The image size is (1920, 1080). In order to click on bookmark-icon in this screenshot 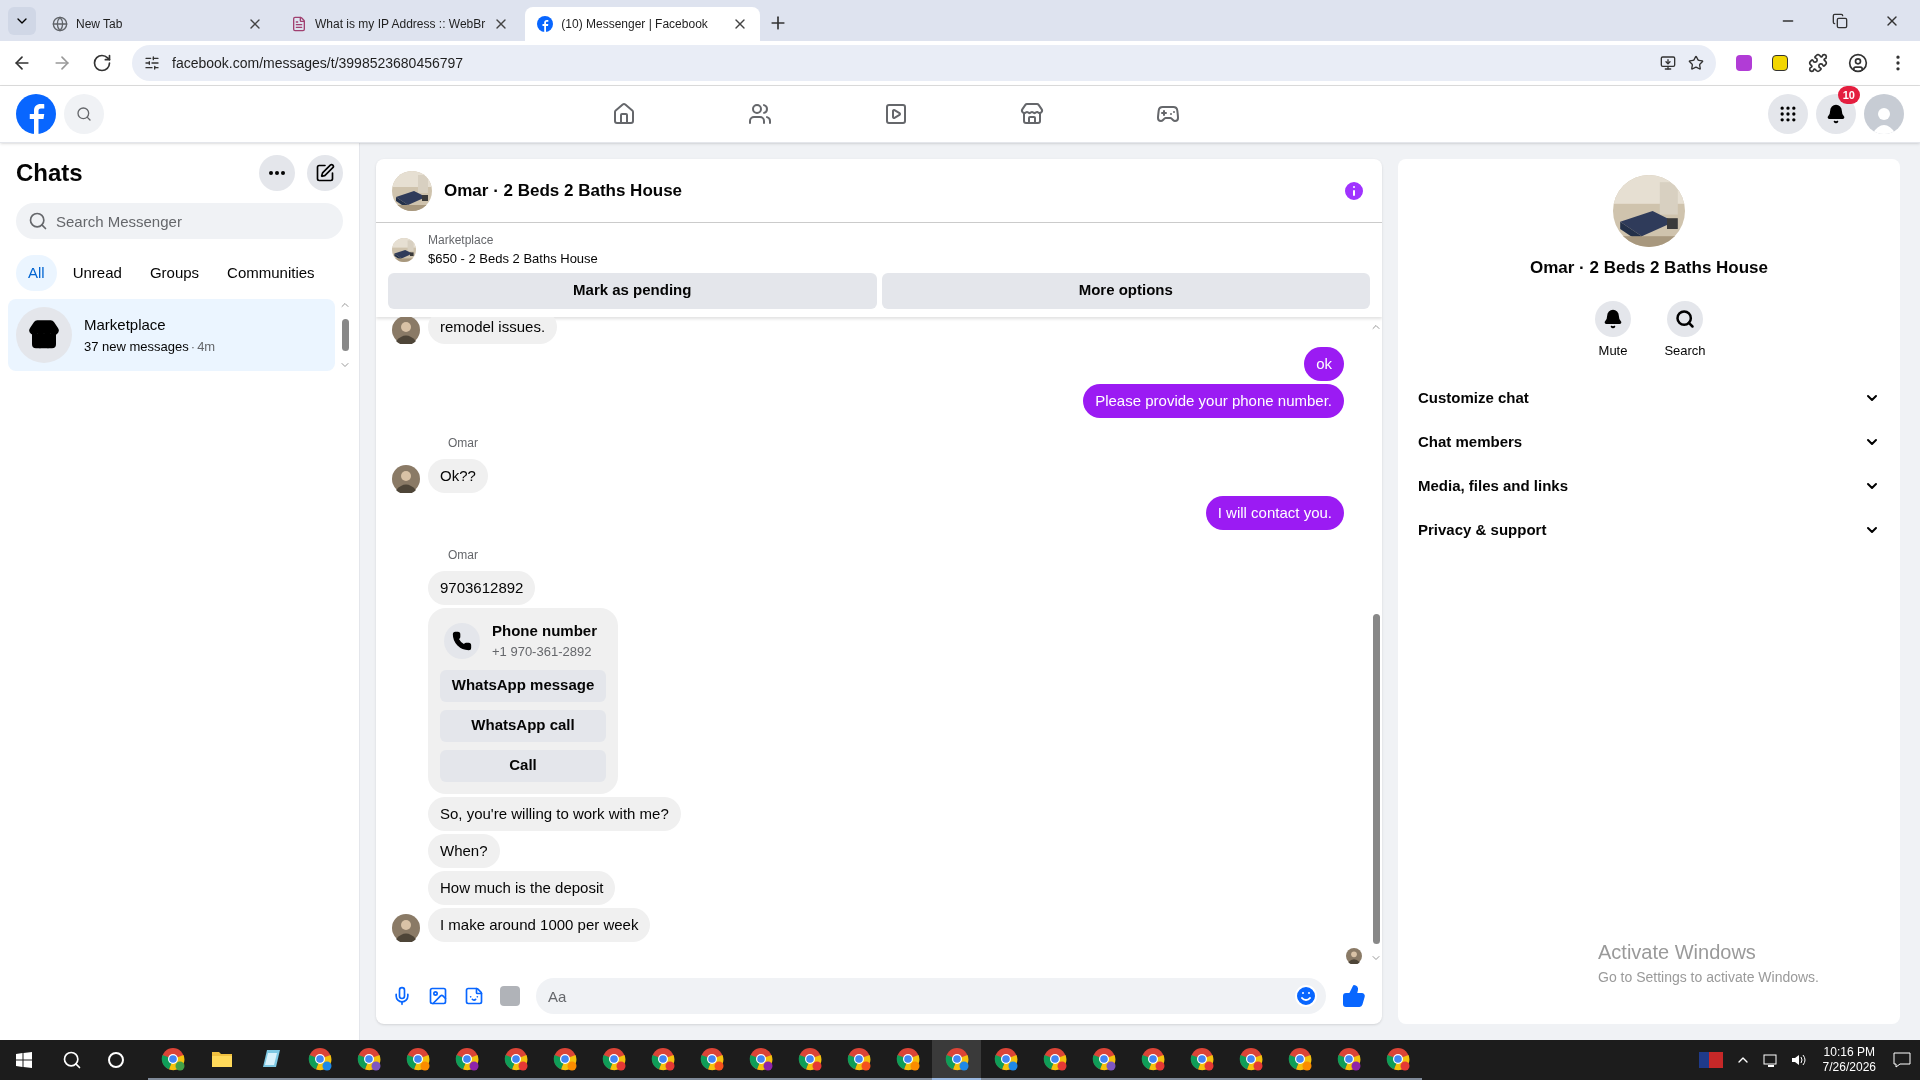, I will do `click(1696, 63)`.